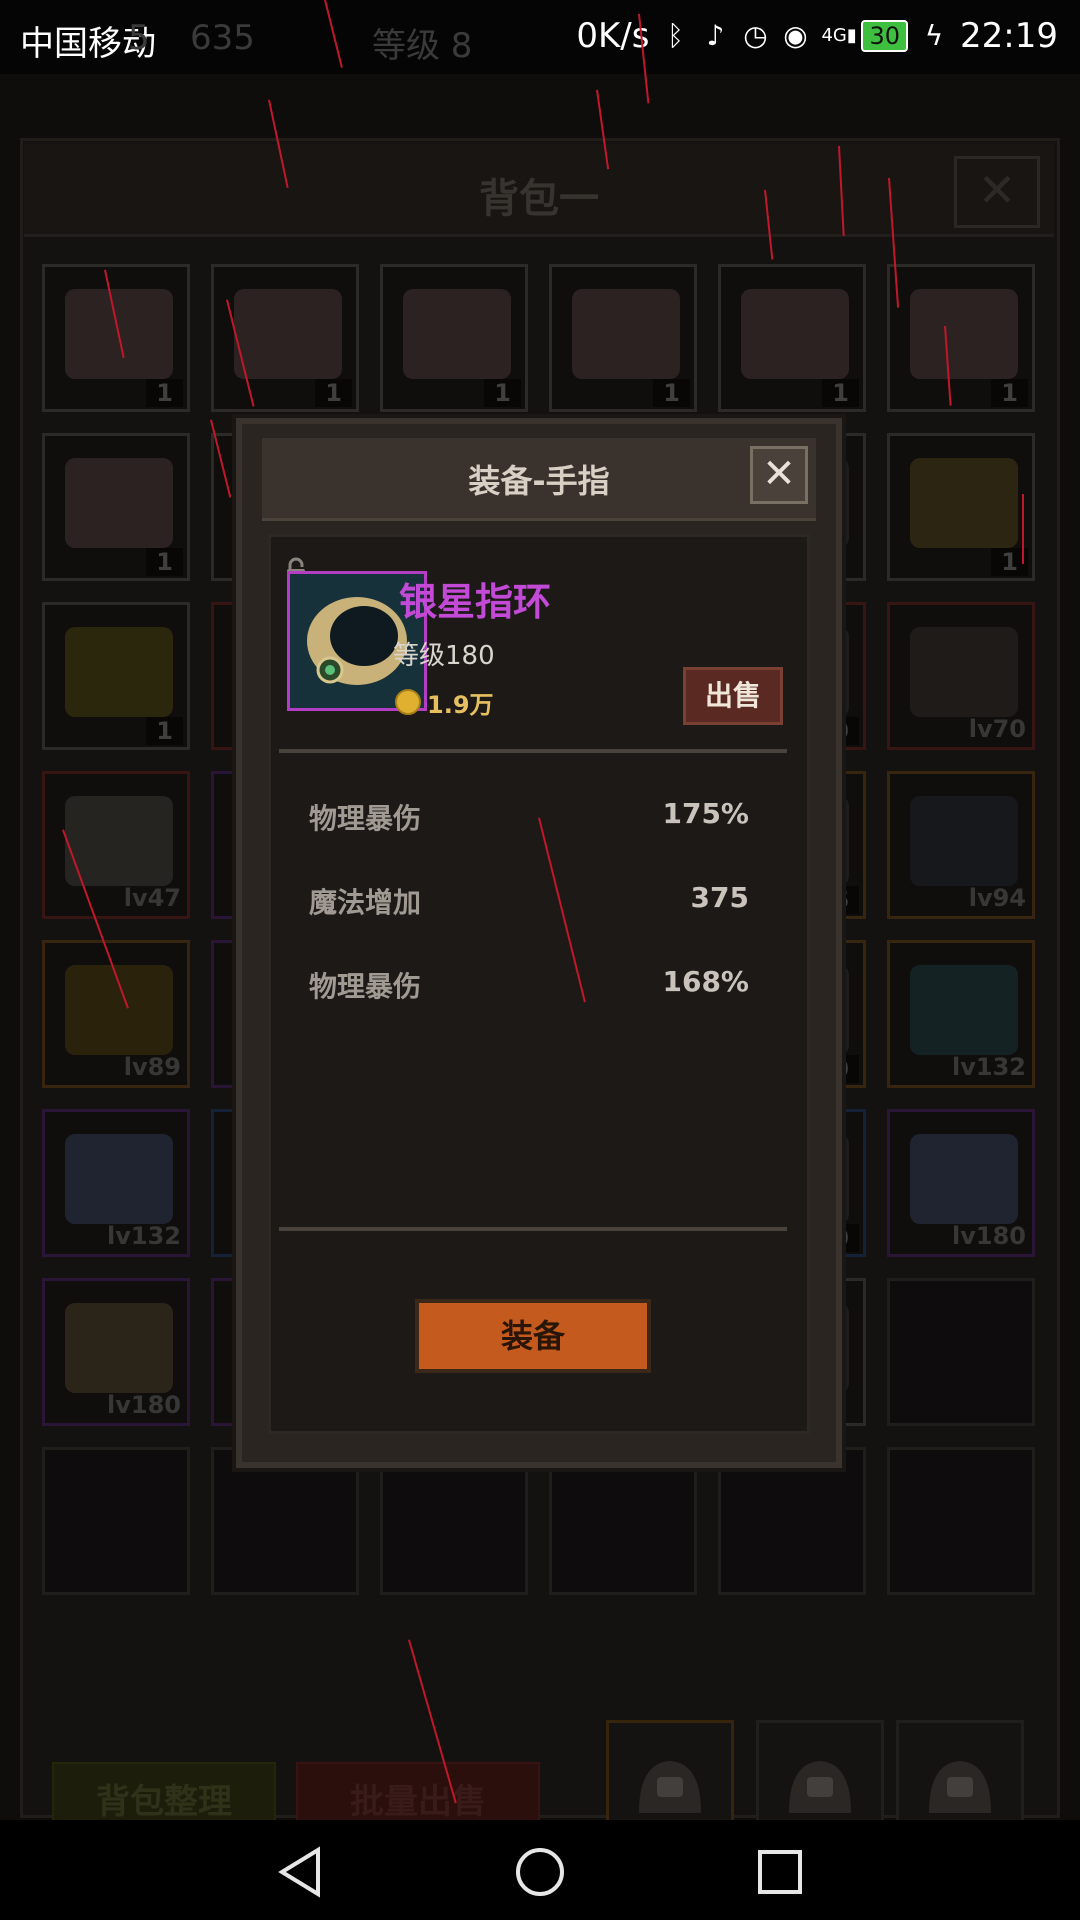  I want to click on navigation-bar, so click(540, 1870).